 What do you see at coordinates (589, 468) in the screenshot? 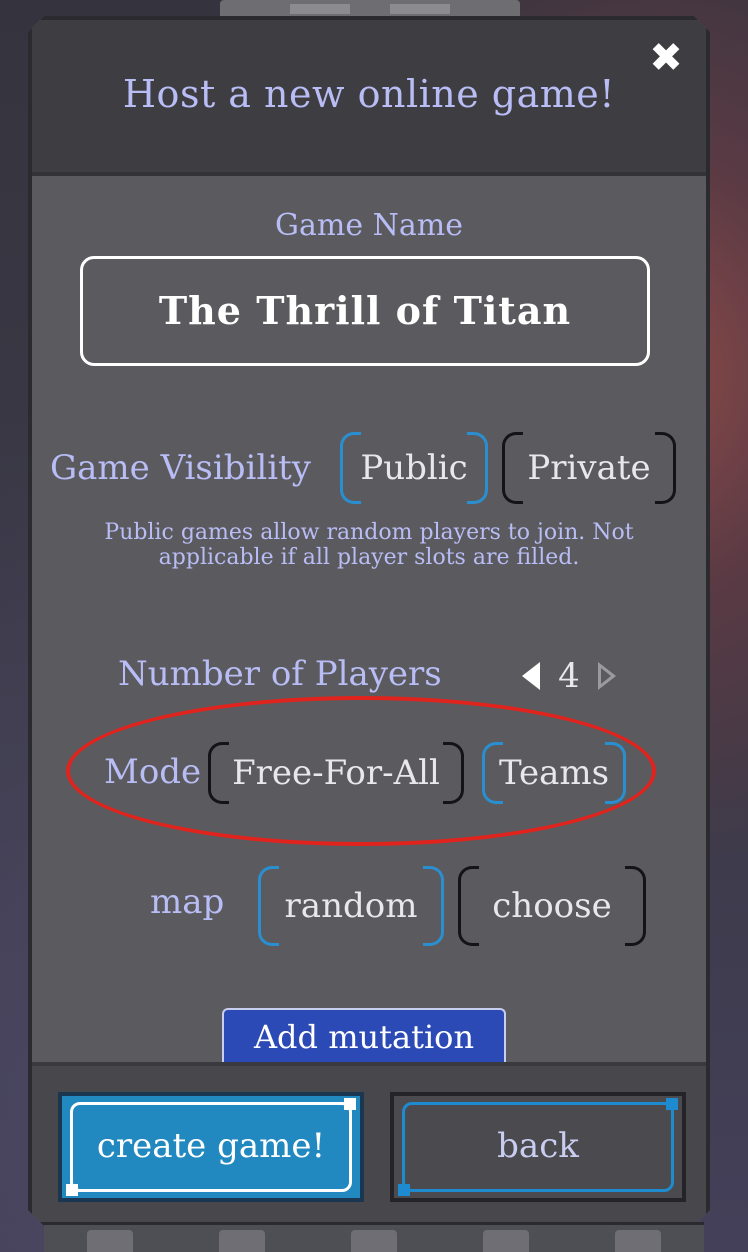
I see `visibility-private-button: Private` at bounding box center [589, 468].